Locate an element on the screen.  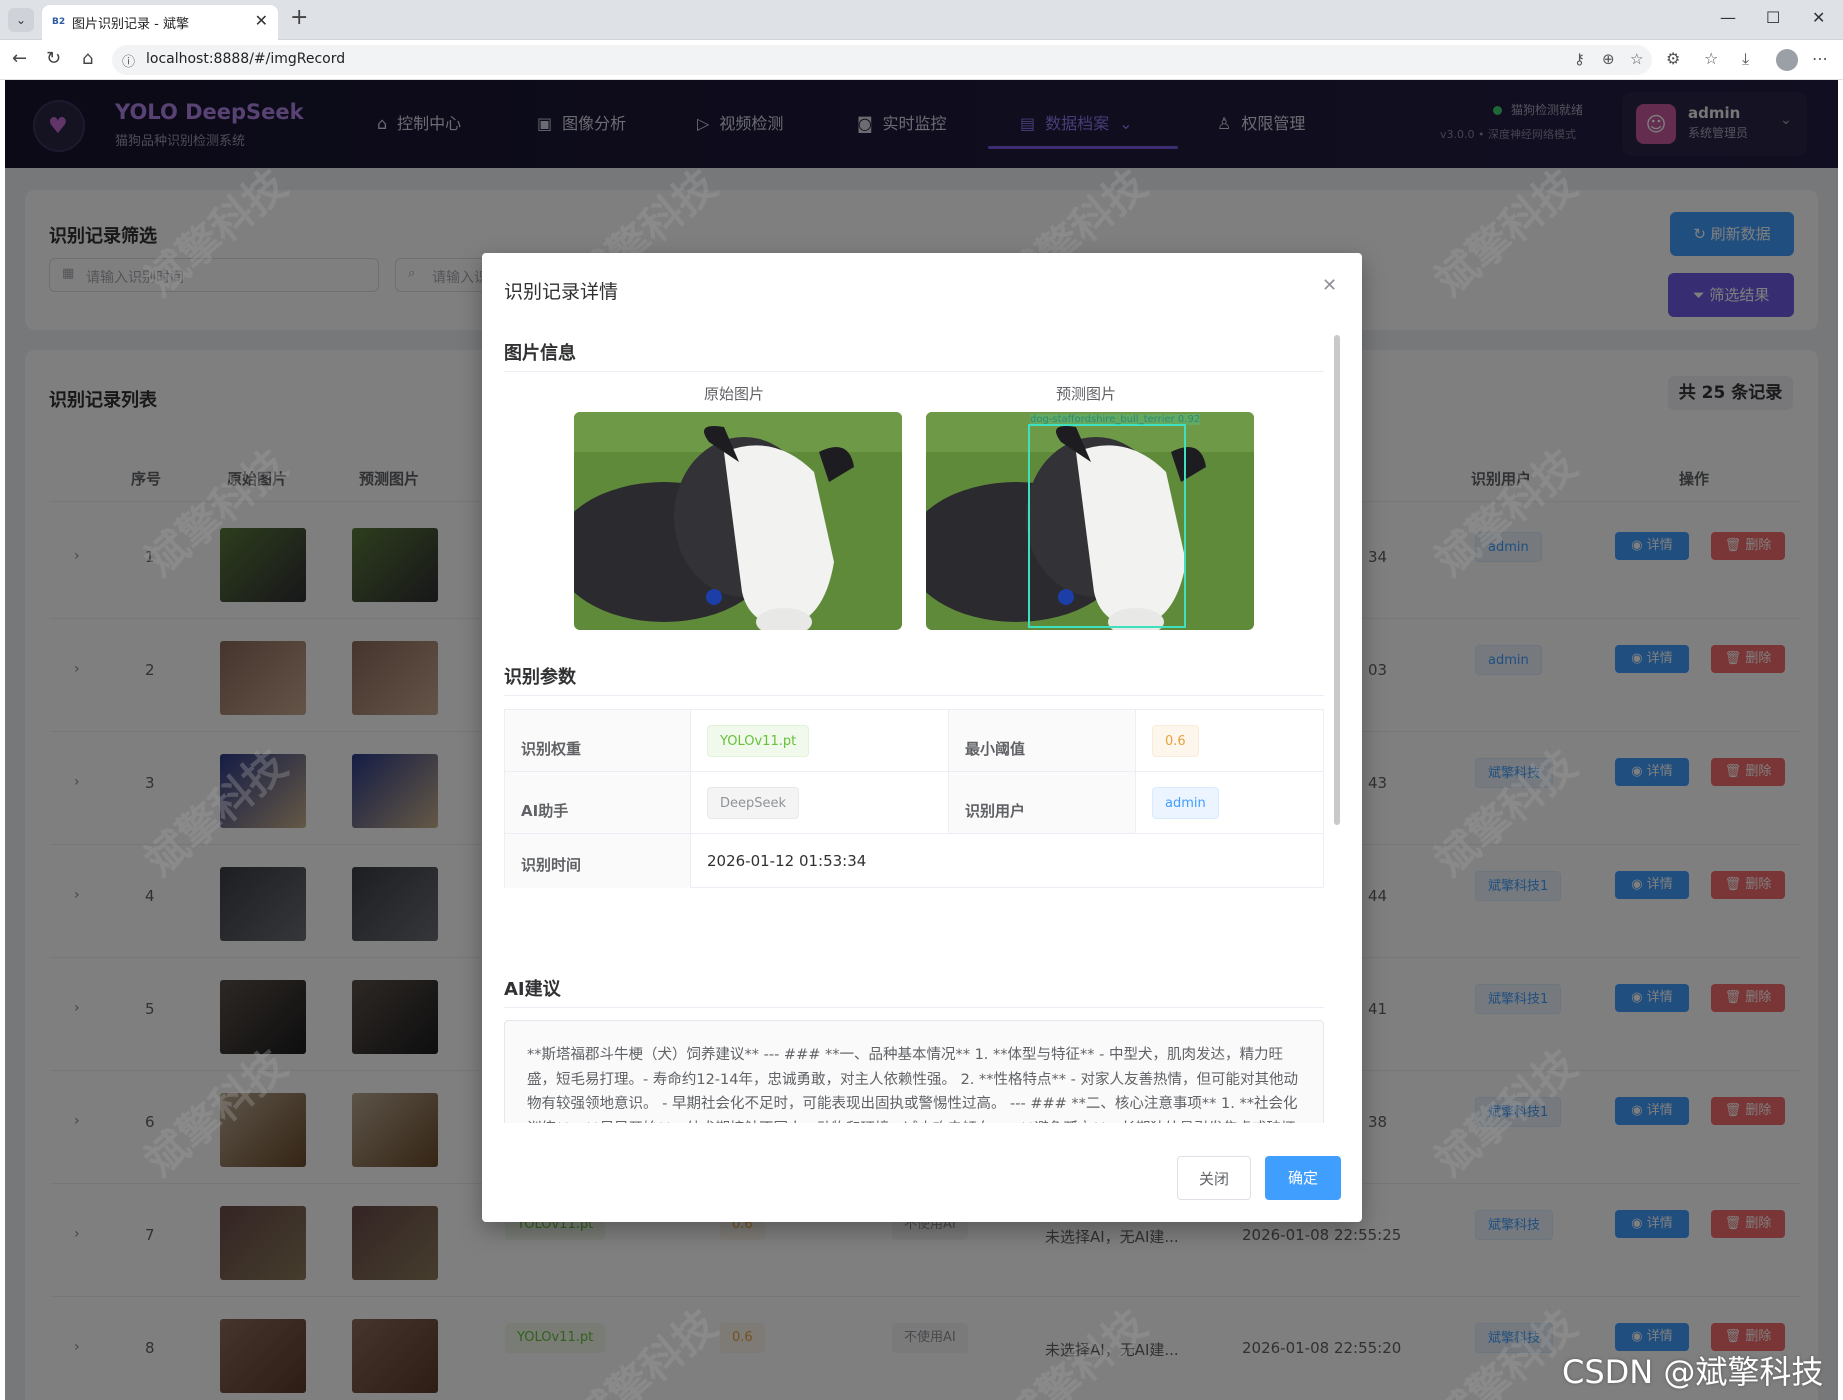
csdn-watermark: CSDN @斌擎科技 is located at coordinates (1693, 1372).